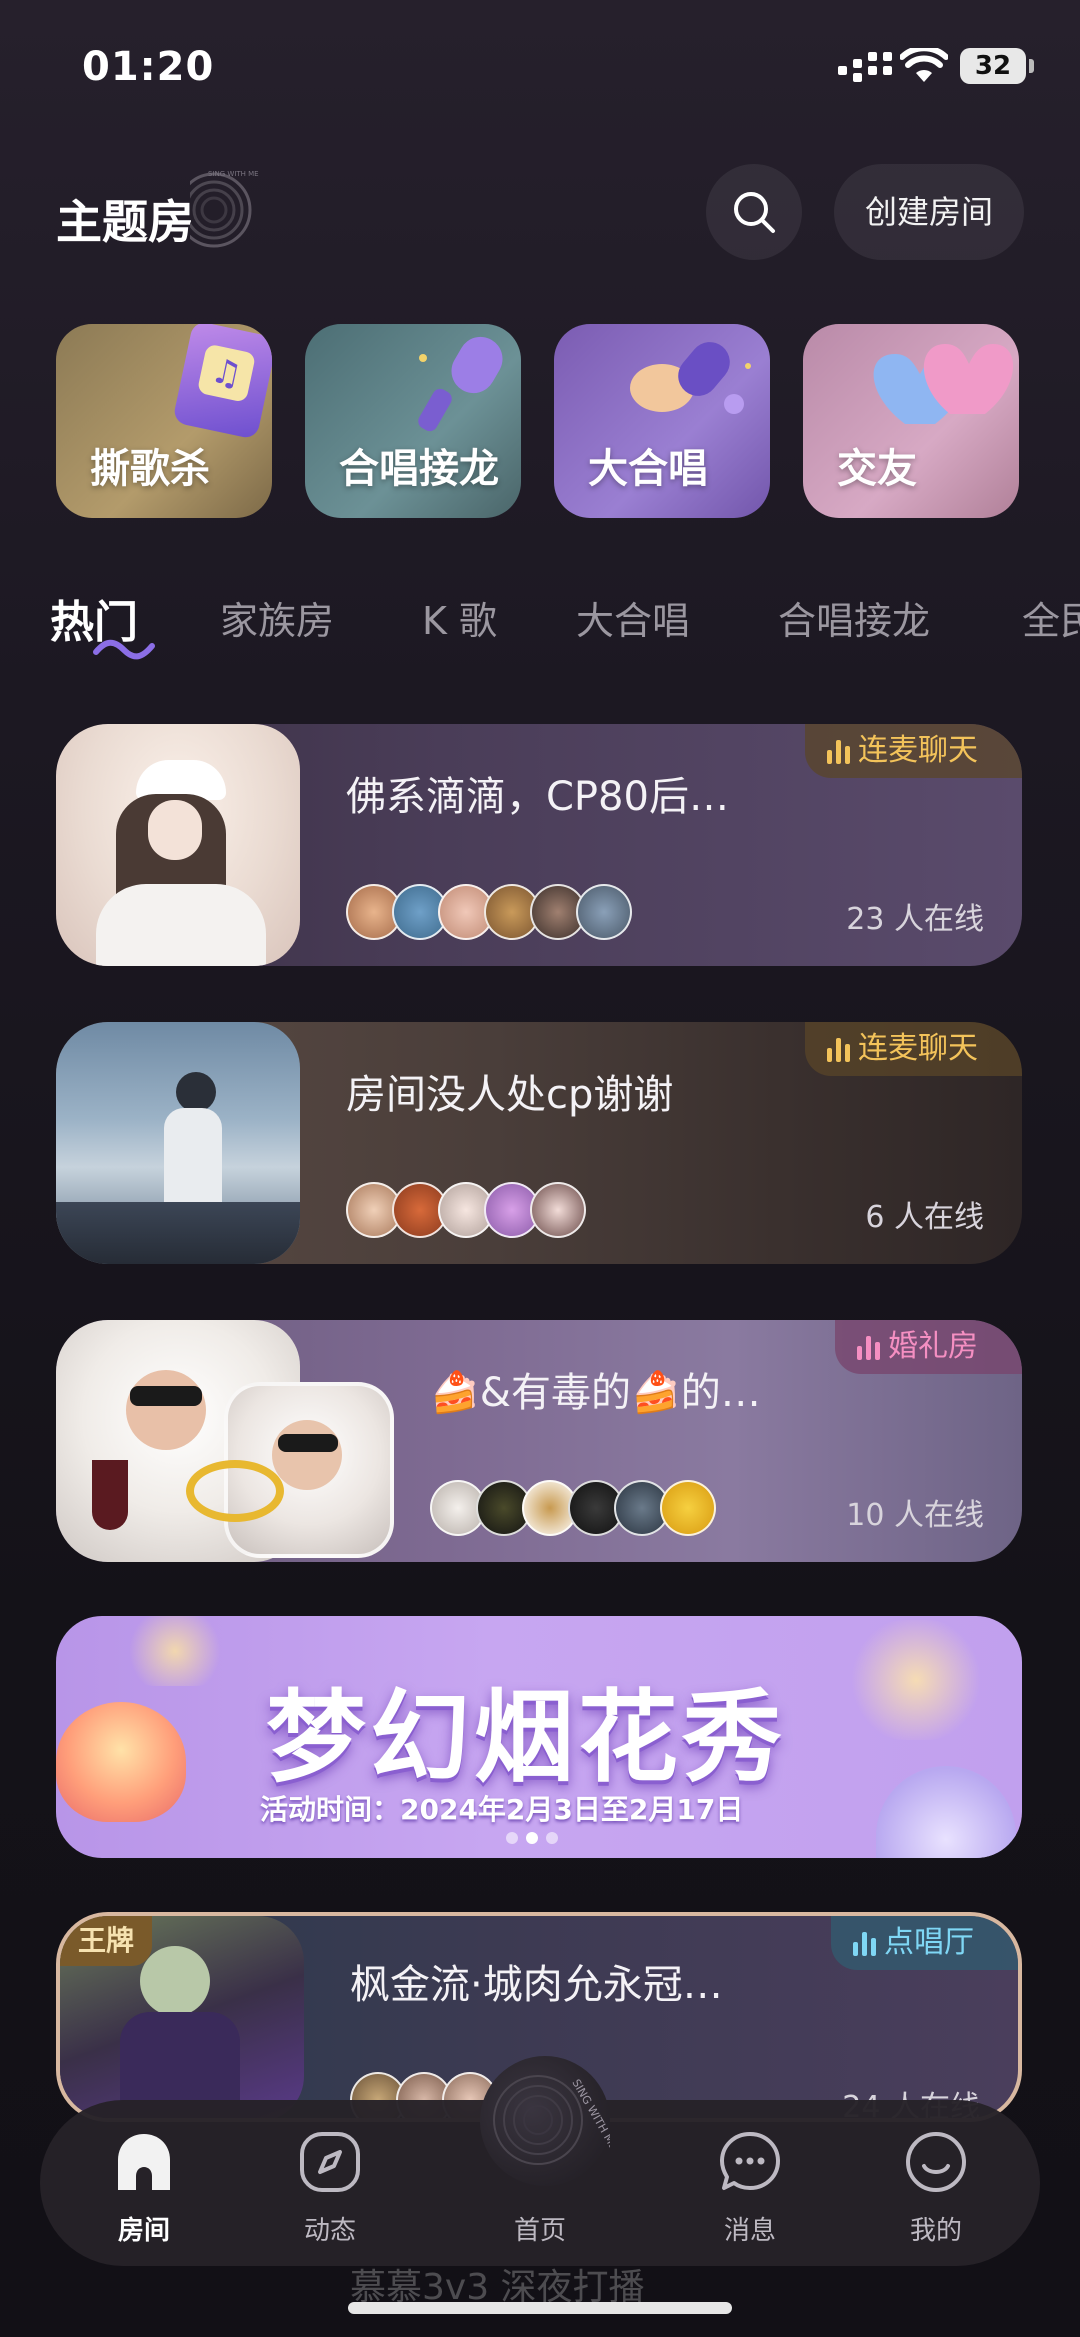 This screenshot has width=1080, height=2337. What do you see at coordinates (943, 384) in the screenshot?
I see `heart-icon` at bounding box center [943, 384].